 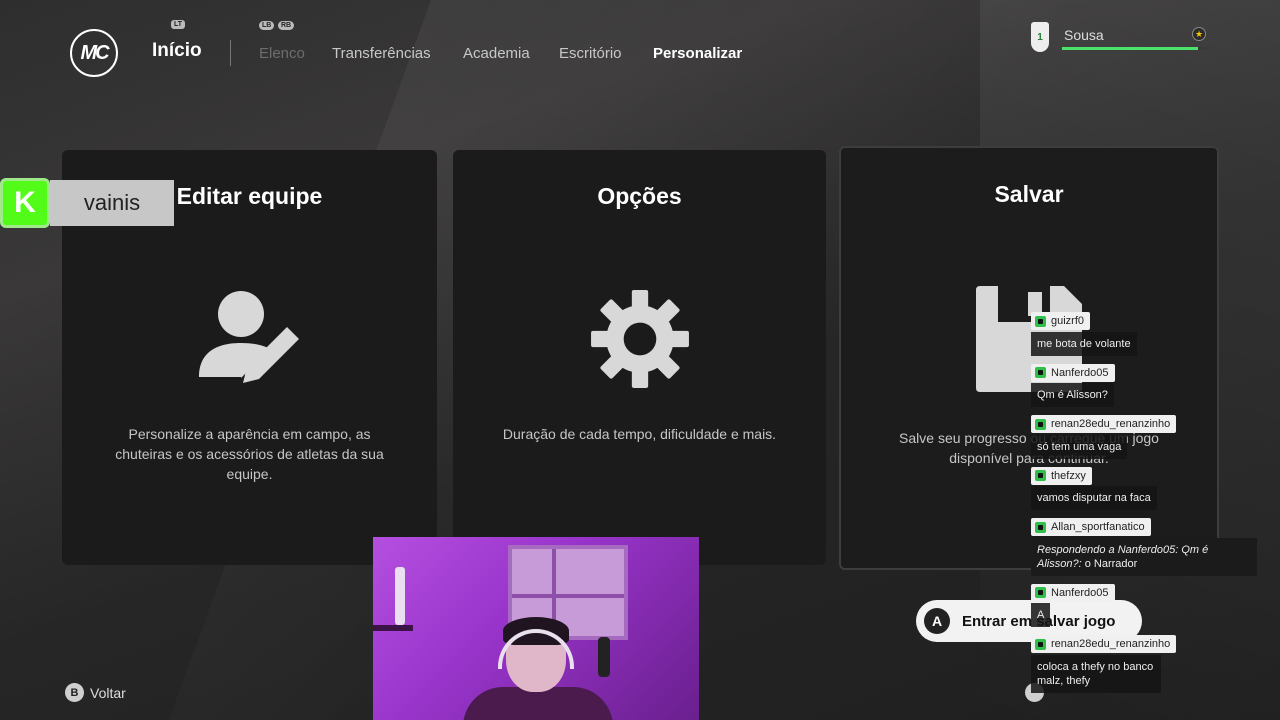 What do you see at coordinates (1068, 475) in the screenshot?
I see `chat-user-text: thefzxy` at bounding box center [1068, 475].